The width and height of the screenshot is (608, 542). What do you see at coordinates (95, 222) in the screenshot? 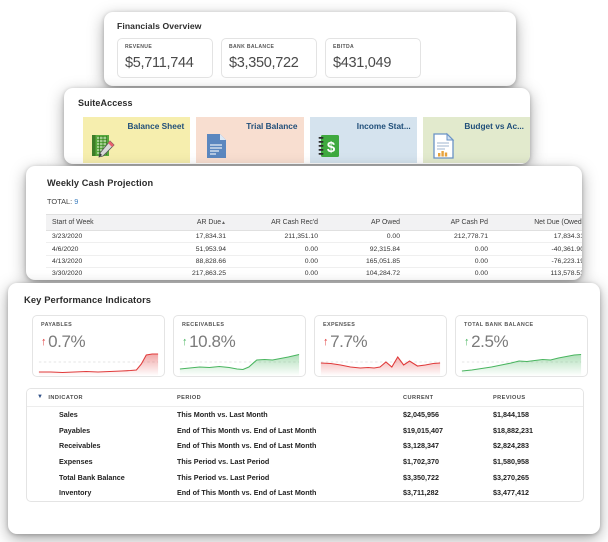
I see `col-start-of-week: Start of Week` at bounding box center [95, 222].